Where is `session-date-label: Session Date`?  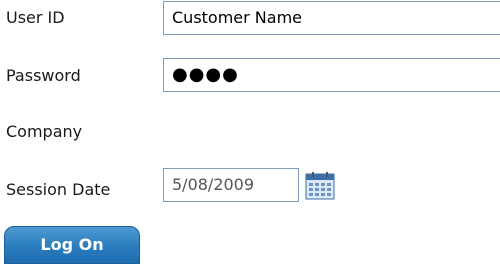
session-date-label: Session Date is located at coordinates (58, 189).